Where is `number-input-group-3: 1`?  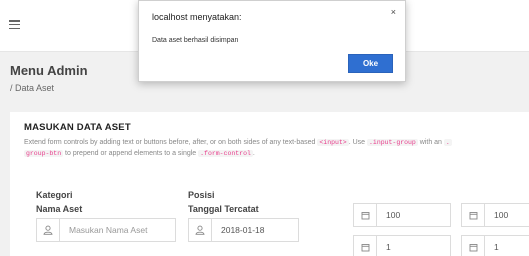
number-input-group-3: 1 is located at coordinates (402, 245).